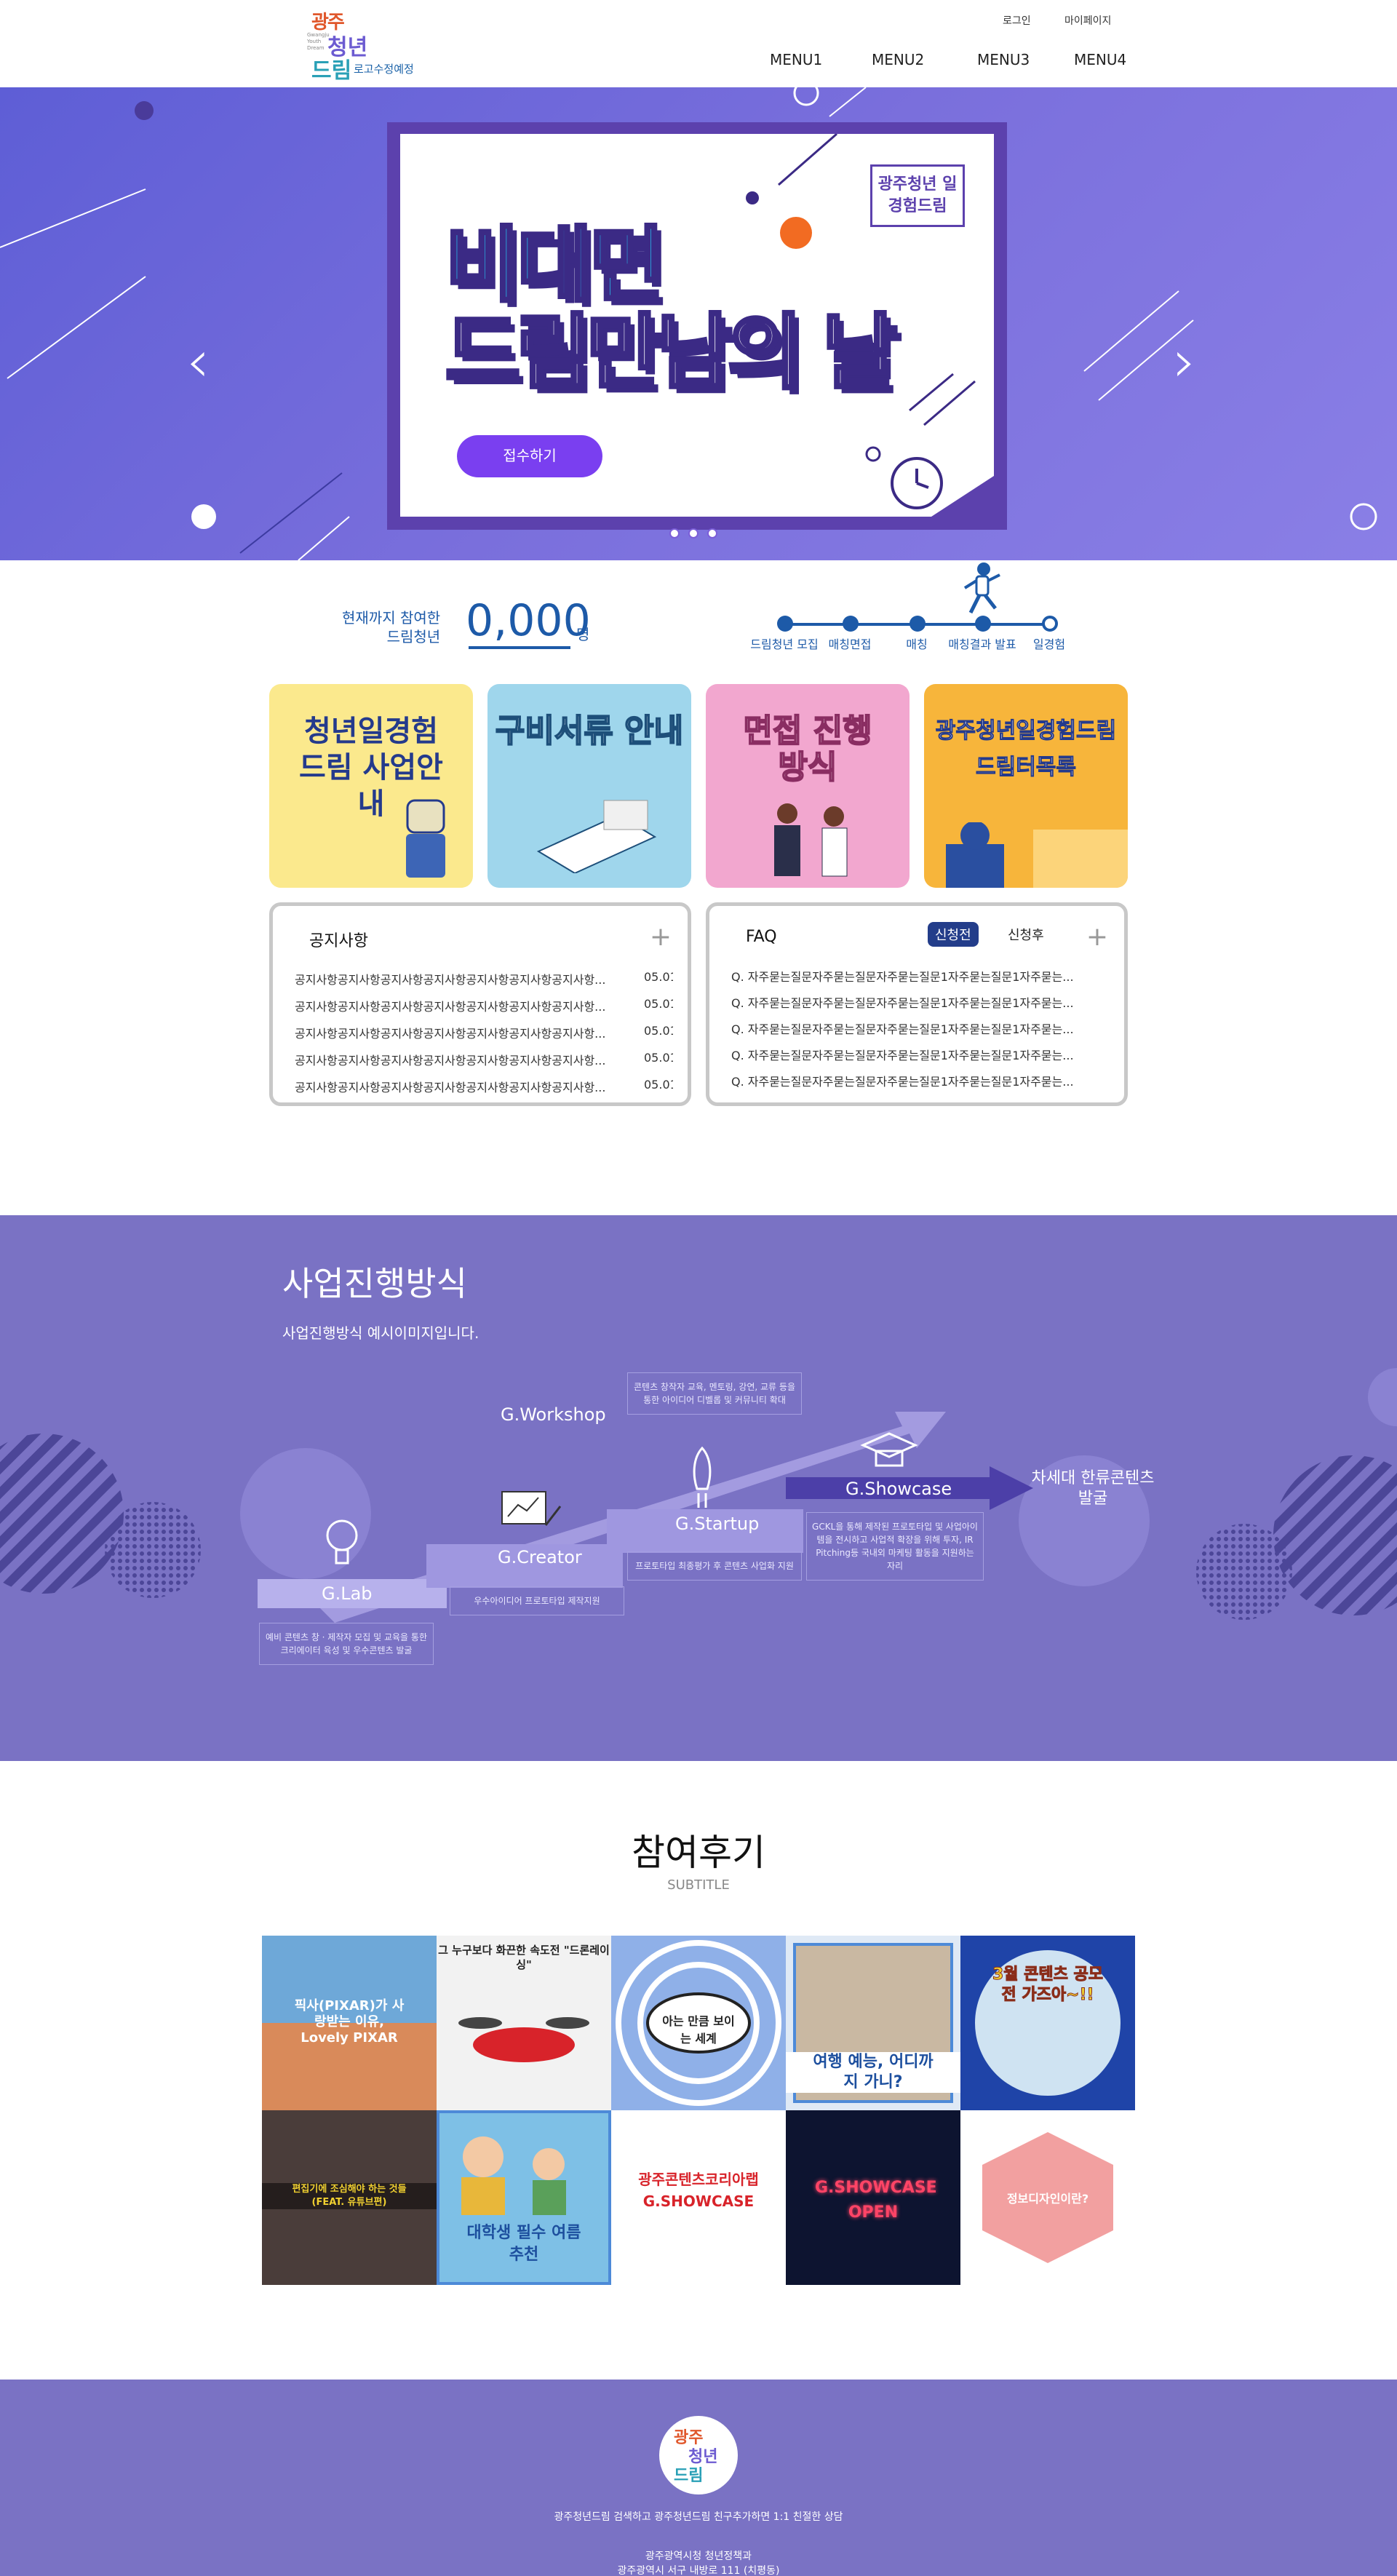 Image resolution: width=1397 pixels, height=2576 pixels. Describe the element at coordinates (796, 60) in the screenshot. I see `nav-menu1: MENU1` at that location.